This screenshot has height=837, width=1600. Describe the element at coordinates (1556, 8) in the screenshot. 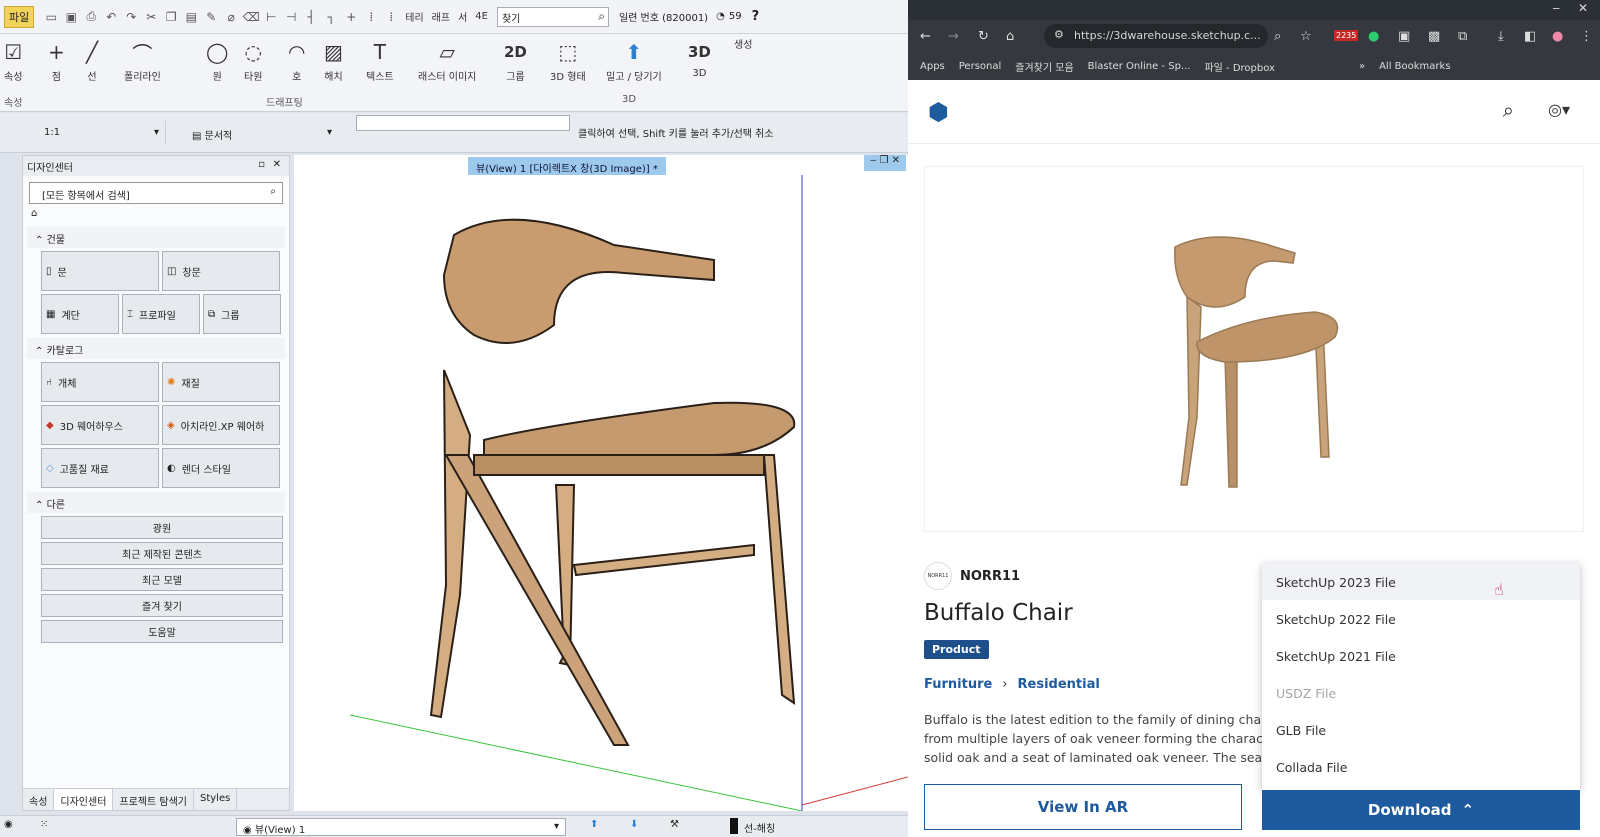

I see `minimize-icon: ‒` at that location.